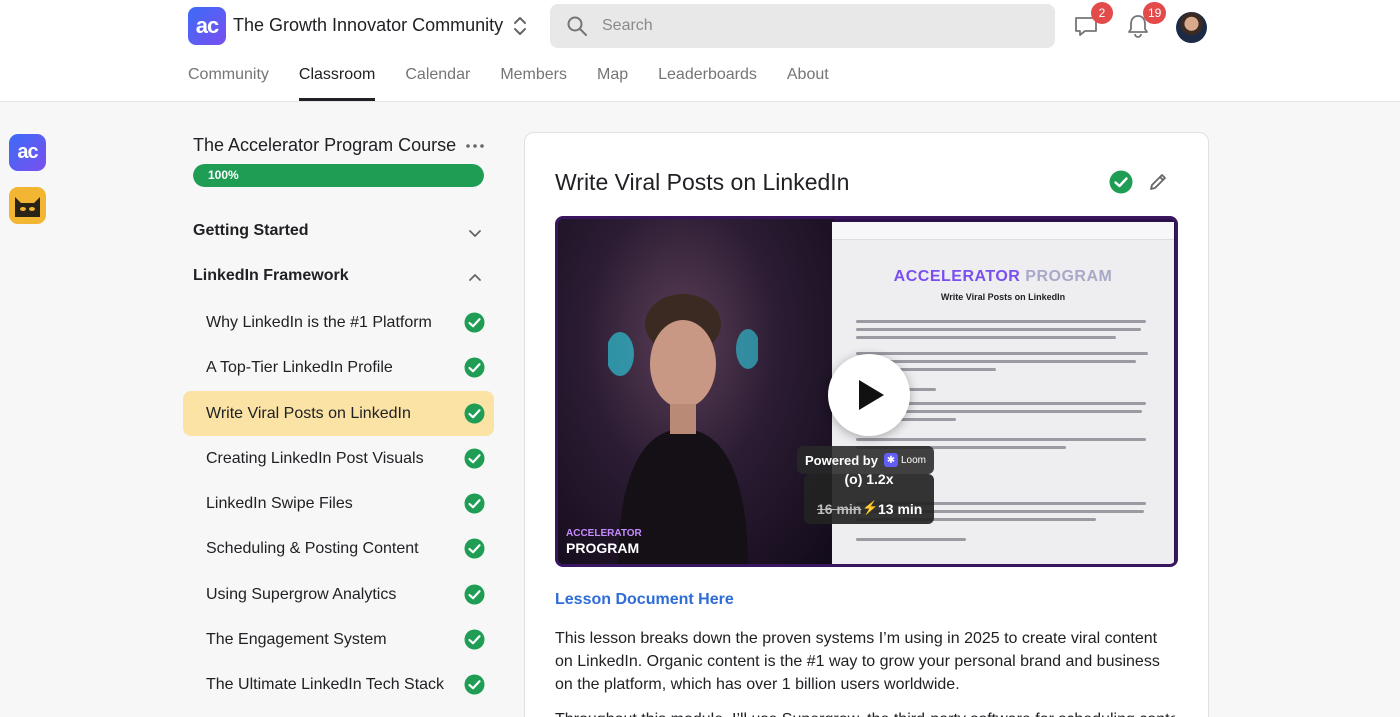 The image size is (1400, 717). Describe the element at coordinates (315, 458) in the screenshot. I see `lesson-label: Creating LinkedIn Post Visuals` at that location.